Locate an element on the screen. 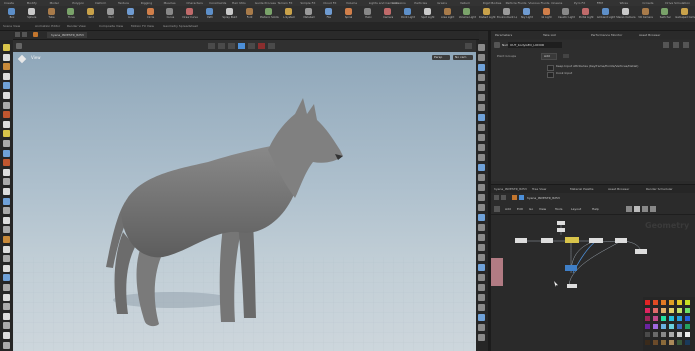 This screenshot has width=695, height=351. shelf-tool-button: Sphere is located at coordinates (32, 14).